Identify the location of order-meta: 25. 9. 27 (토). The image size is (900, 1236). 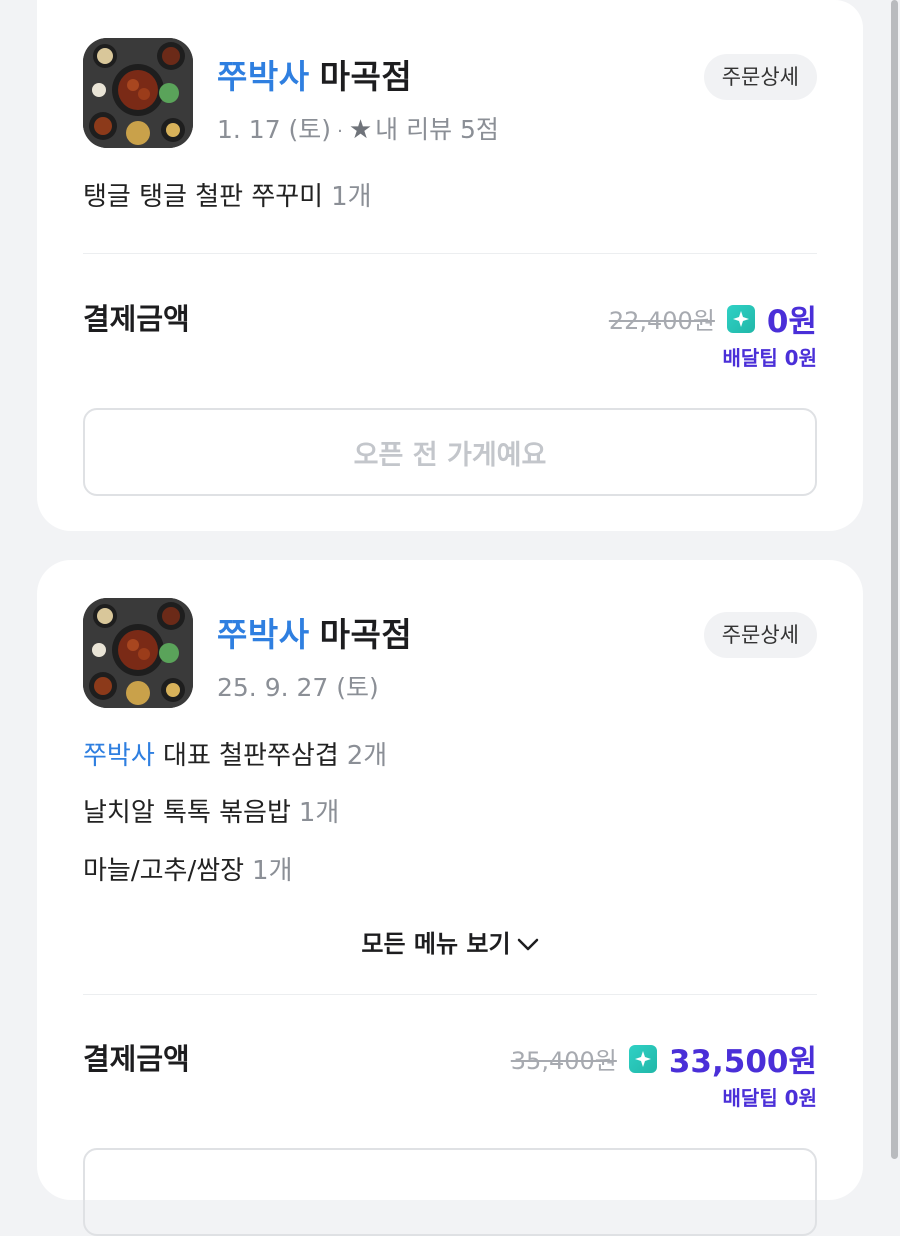
(298, 686).